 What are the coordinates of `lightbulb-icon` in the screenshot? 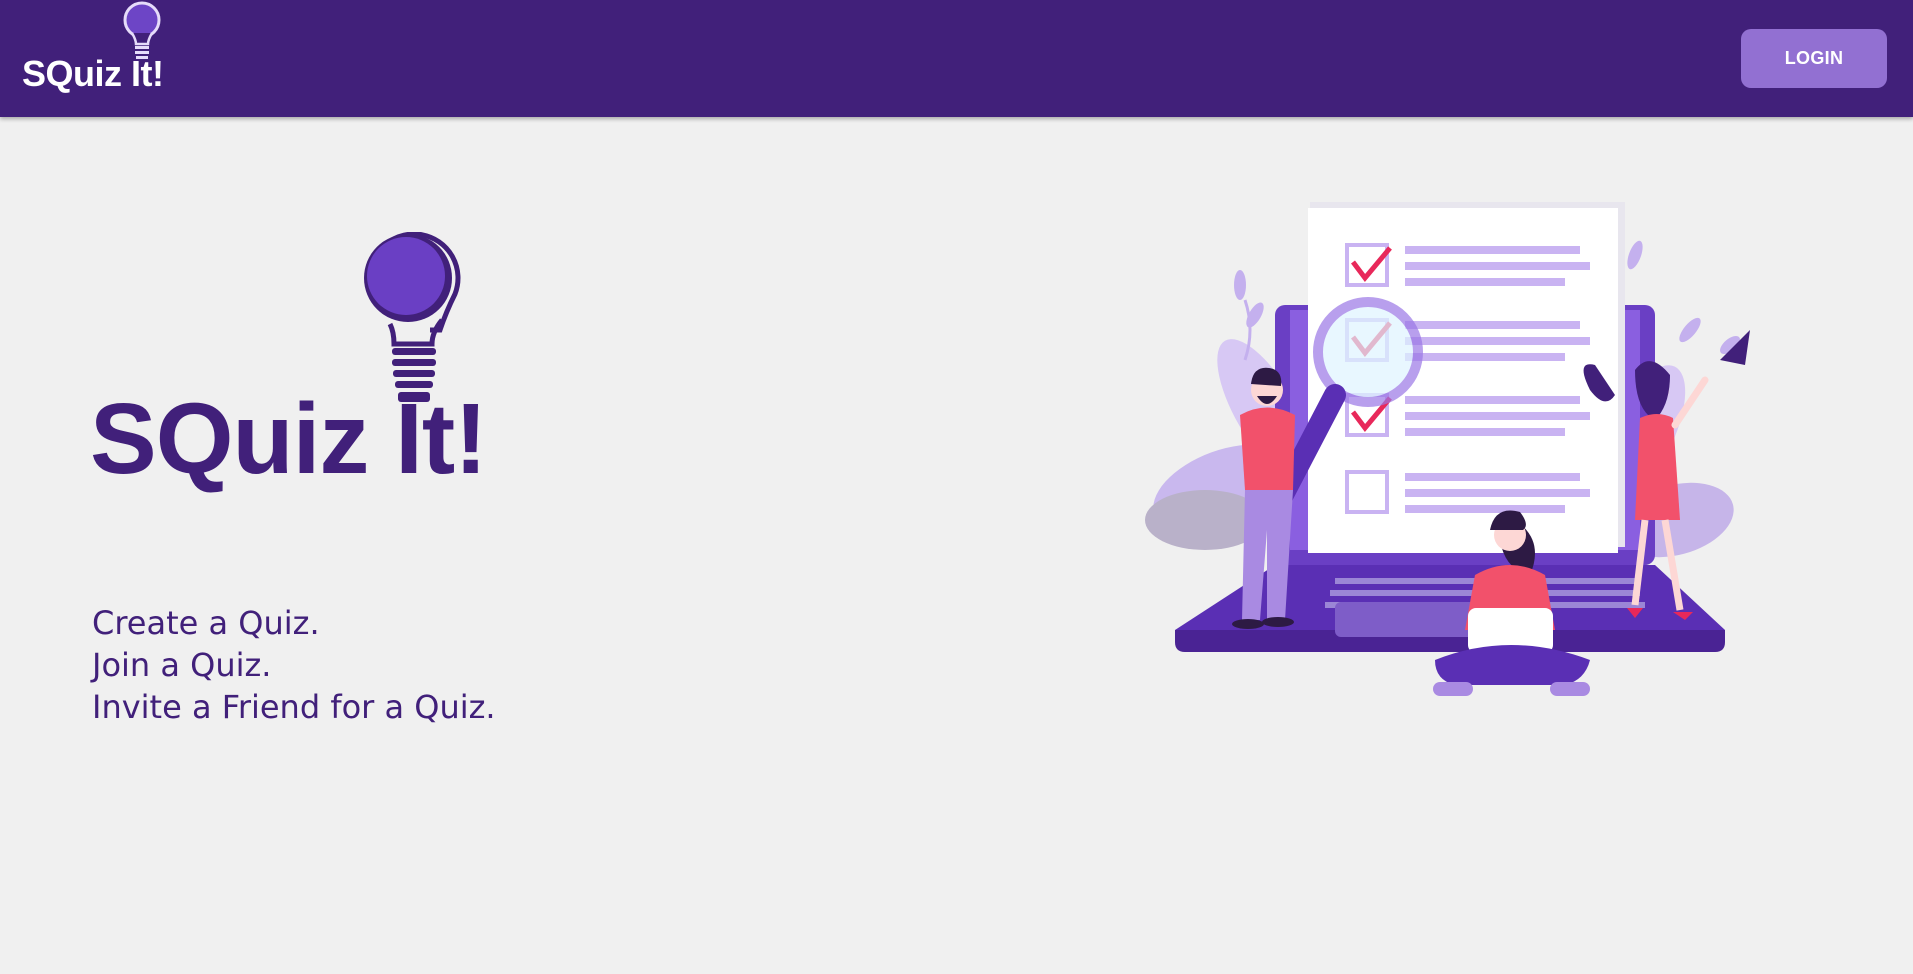 It's located at (412, 317).